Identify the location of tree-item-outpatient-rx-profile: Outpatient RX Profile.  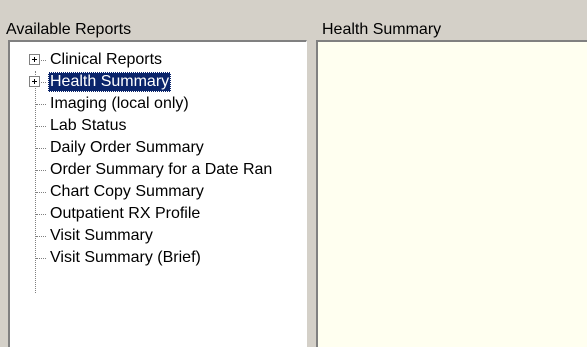
(158, 214).